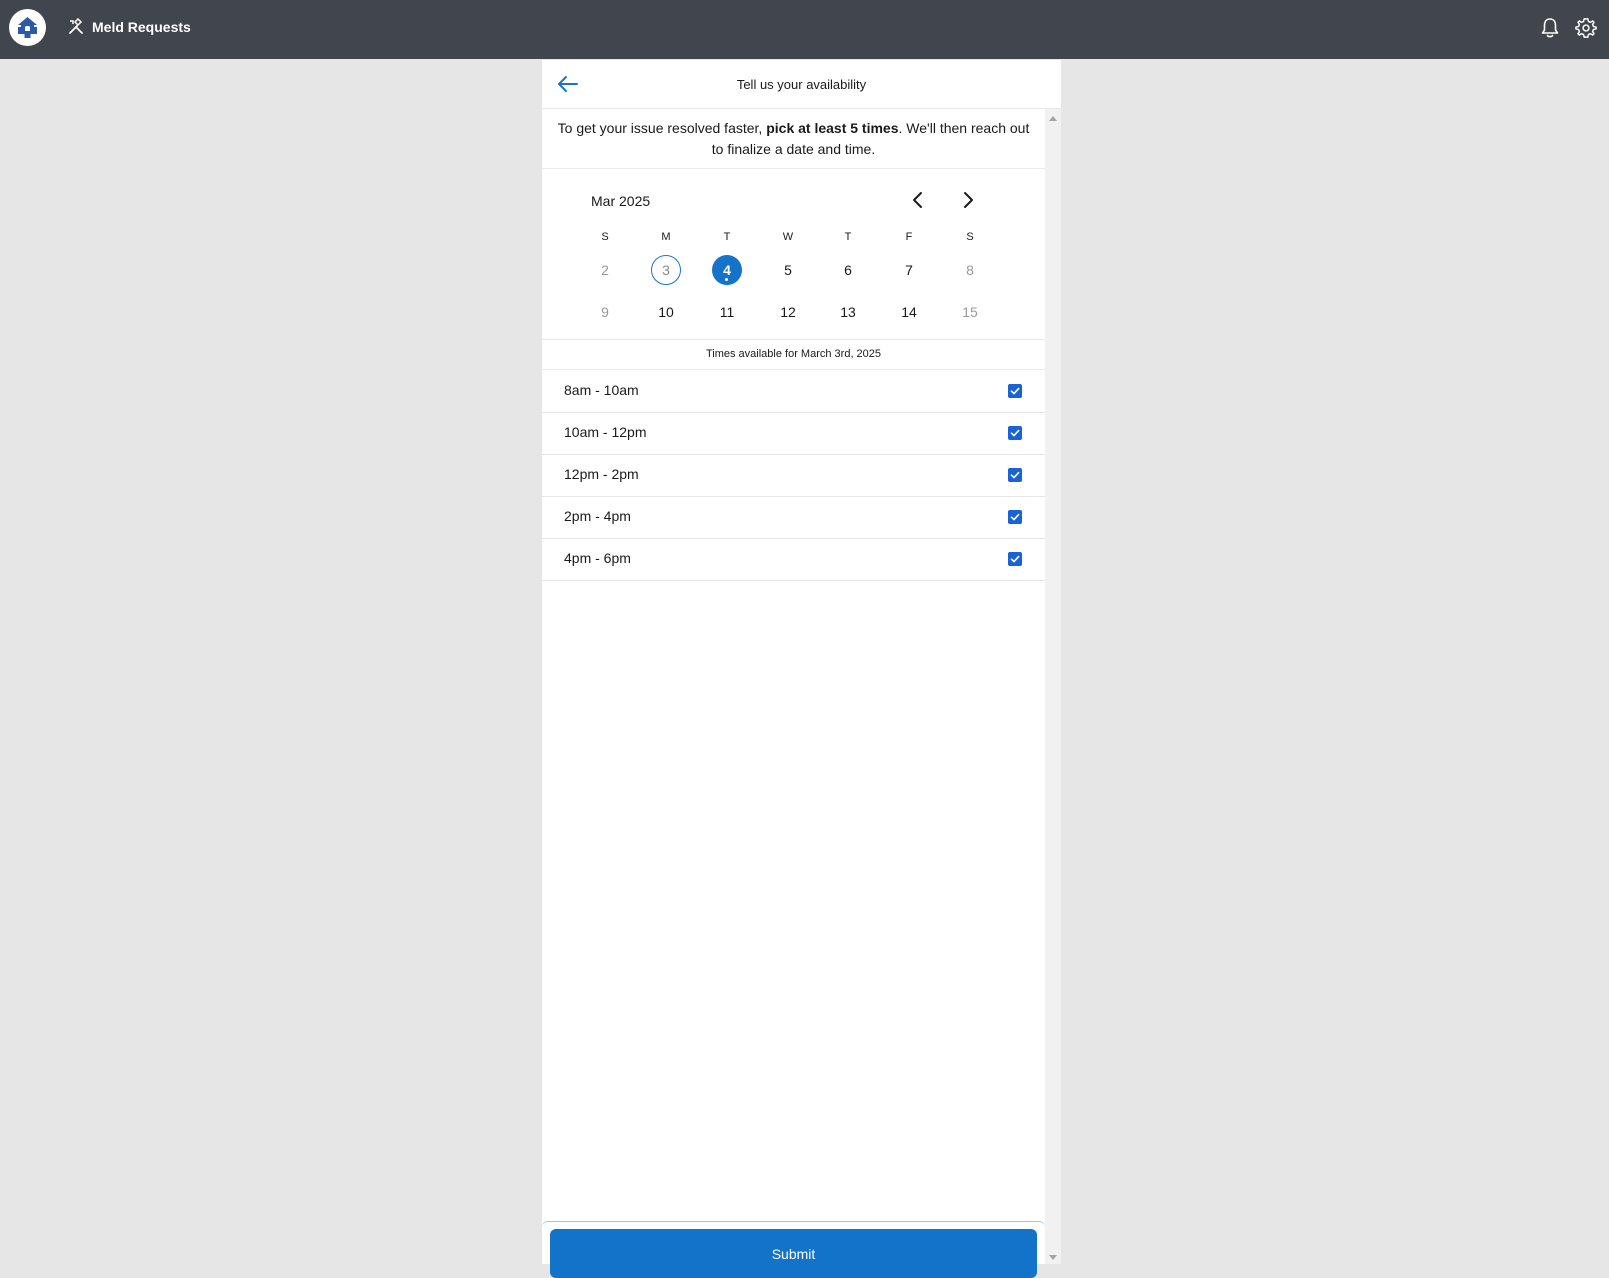 The width and height of the screenshot is (1609, 1278). What do you see at coordinates (597, 516) in the screenshot?
I see `time-slot-label: 2pm - 4pm` at bounding box center [597, 516].